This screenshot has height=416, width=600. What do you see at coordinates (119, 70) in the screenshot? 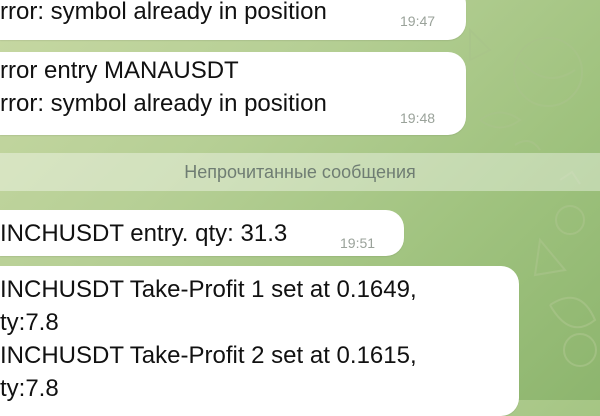
I see `message-text: rror entry MANAUSDT` at bounding box center [119, 70].